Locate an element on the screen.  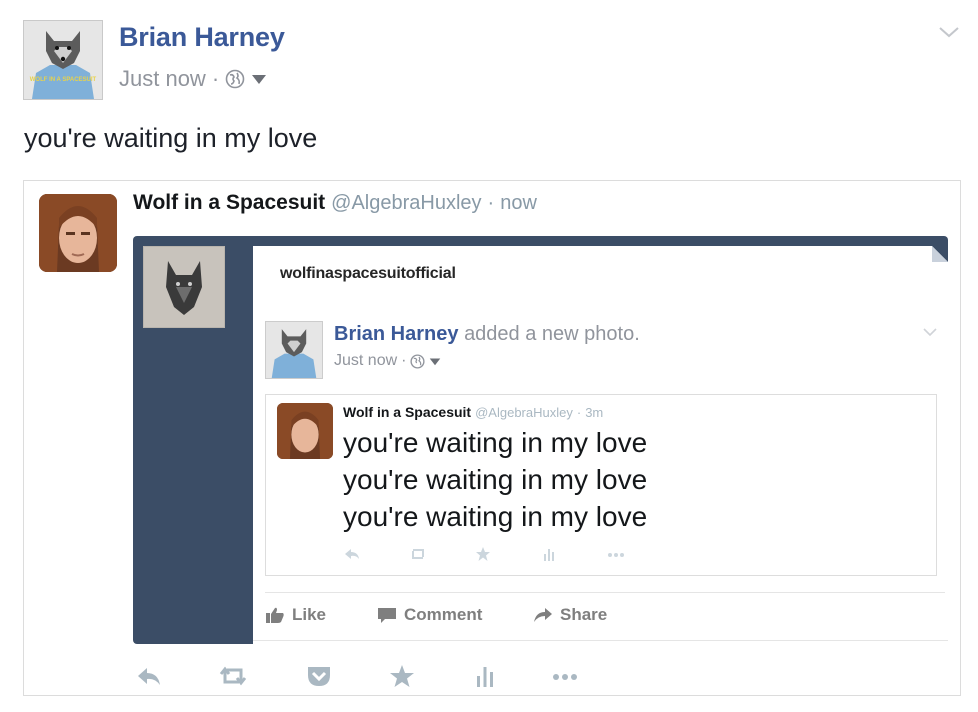
shirt-text: WOLF IN A SPACESUIT is located at coordinates (63, 80).